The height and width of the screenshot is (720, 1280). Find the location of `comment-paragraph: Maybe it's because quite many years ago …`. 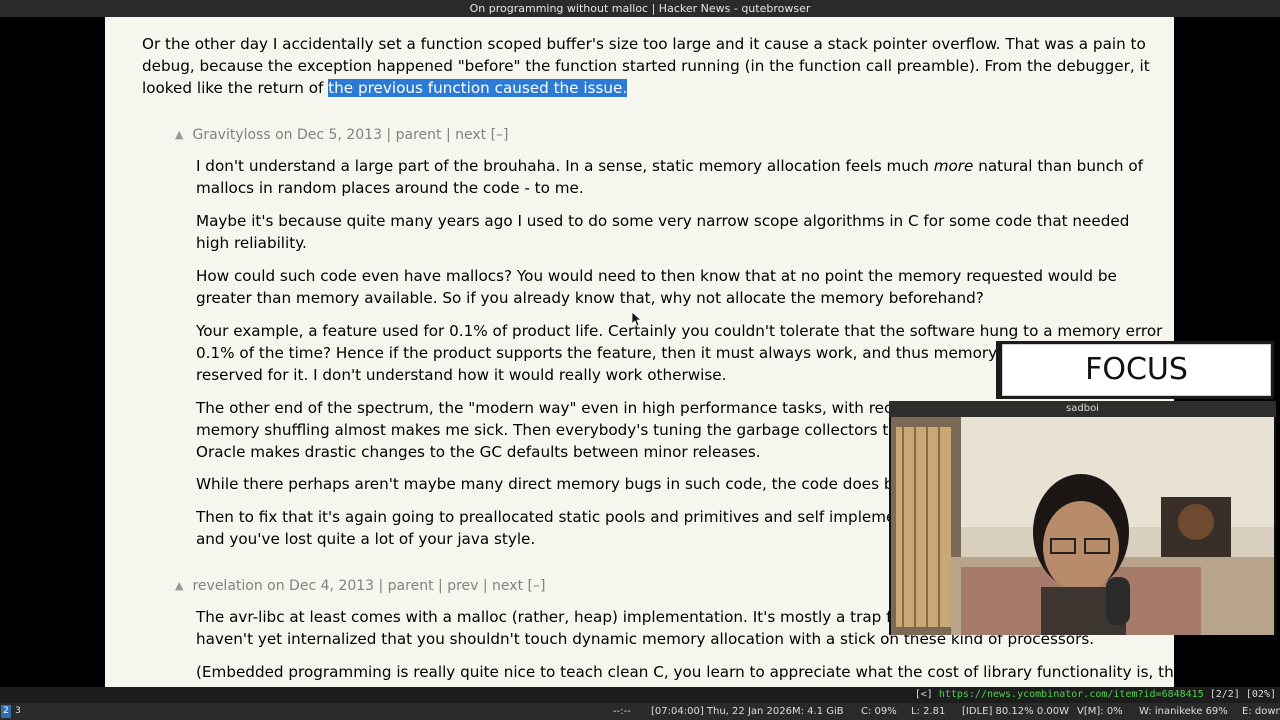

comment-paragraph: Maybe it's because quite many years ago … is located at coordinates (663, 232).